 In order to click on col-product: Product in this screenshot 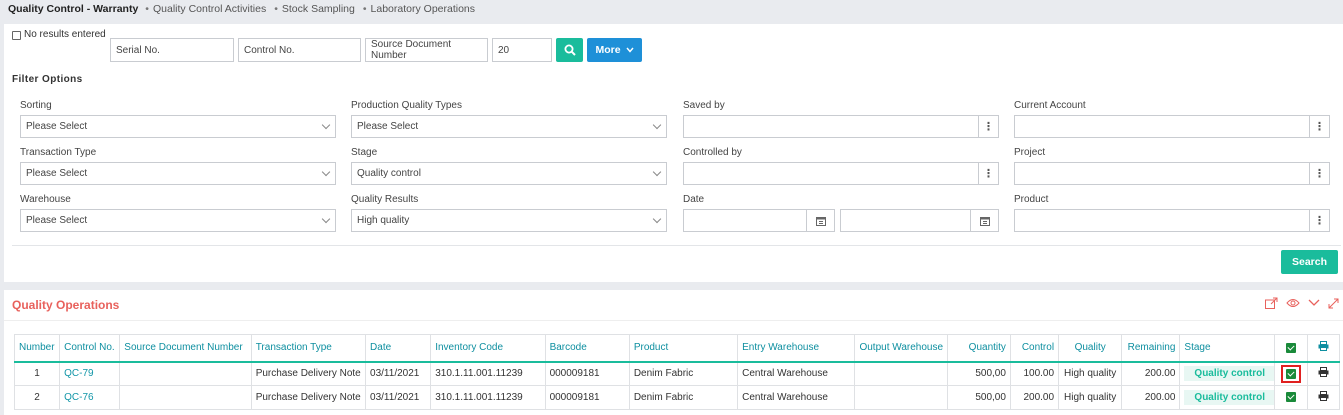, I will do `click(683, 348)`.